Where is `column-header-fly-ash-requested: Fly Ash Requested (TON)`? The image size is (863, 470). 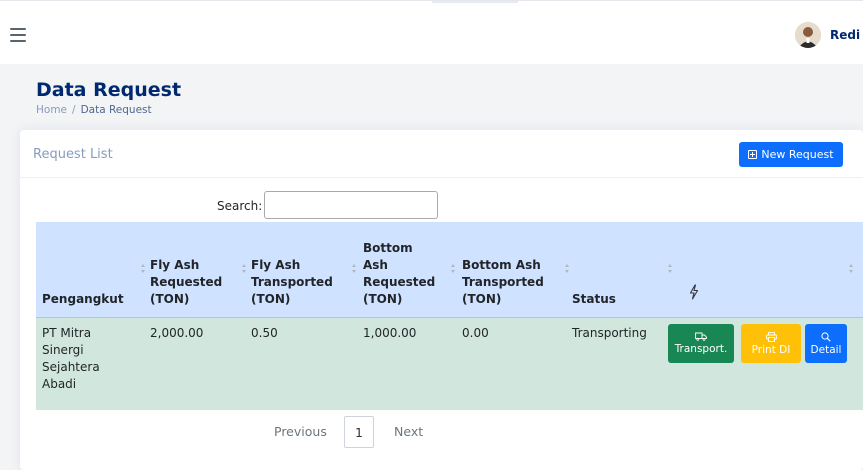 column-header-fly-ash-requested: Fly Ash Requested (TON) is located at coordinates (190, 282).